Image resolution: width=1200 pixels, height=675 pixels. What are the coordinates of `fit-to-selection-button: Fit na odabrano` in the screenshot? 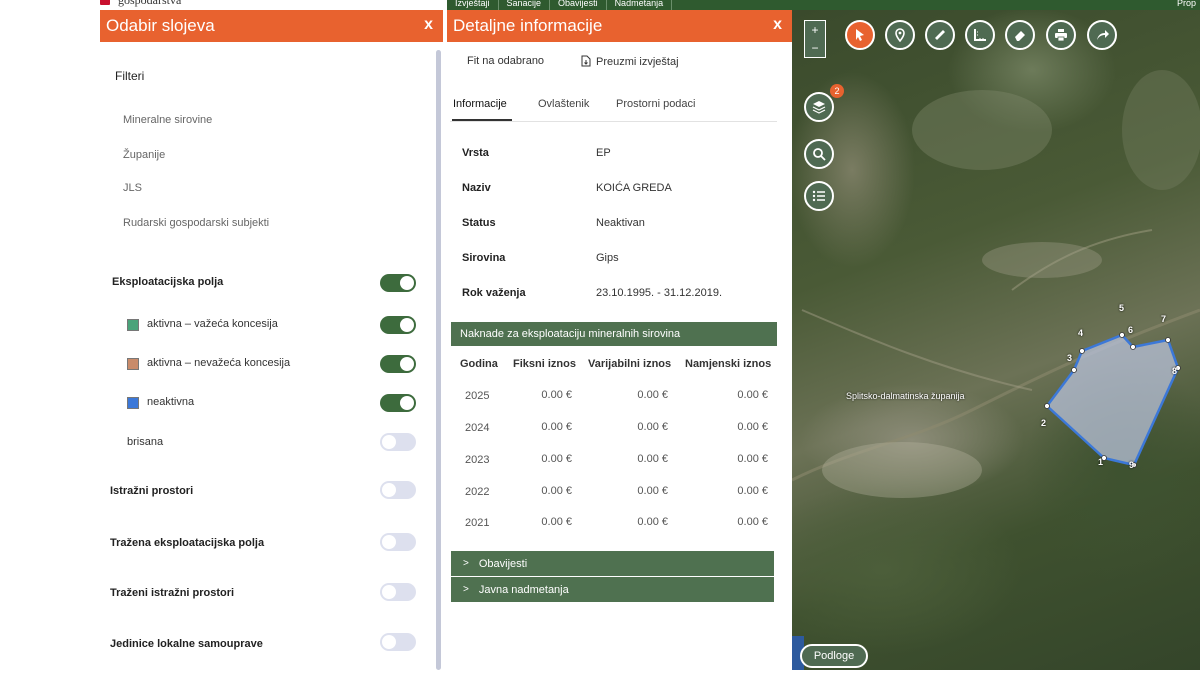 It's located at (505, 61).